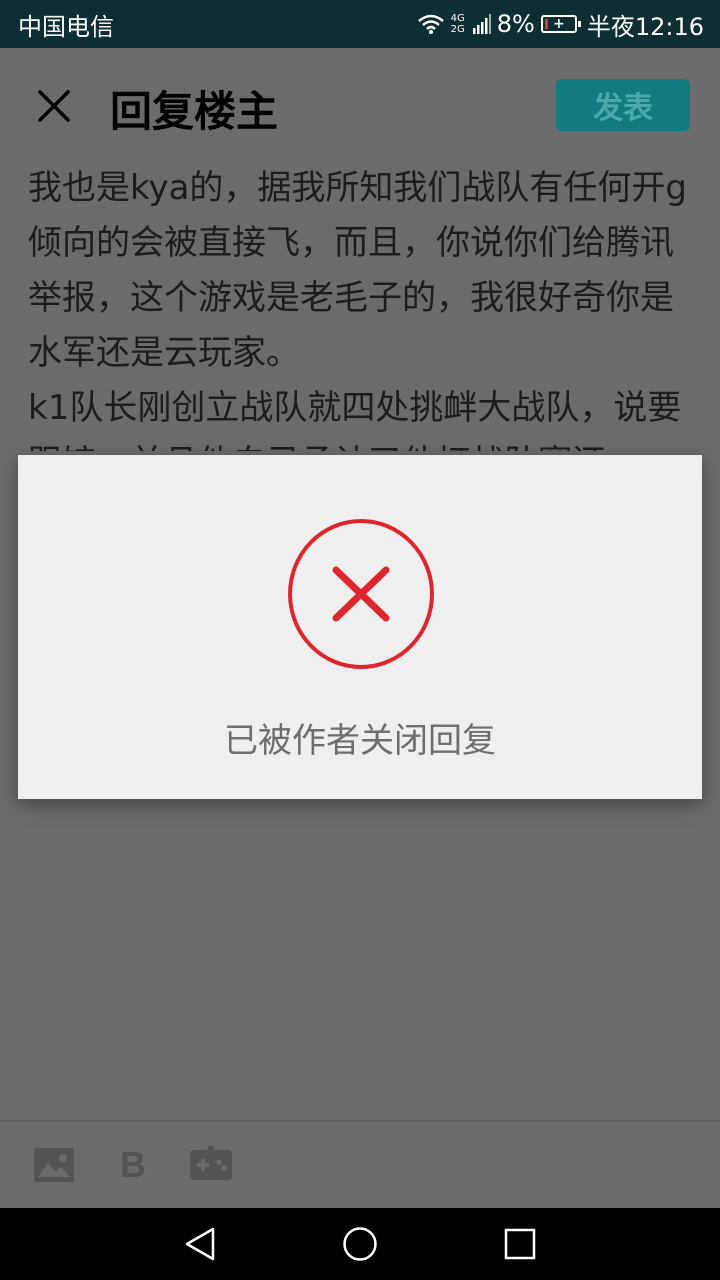 The image size is (720, 1280). I want to click on status-indicators: 4G 2G 8% + 半夜12:16, so click(560, 24).